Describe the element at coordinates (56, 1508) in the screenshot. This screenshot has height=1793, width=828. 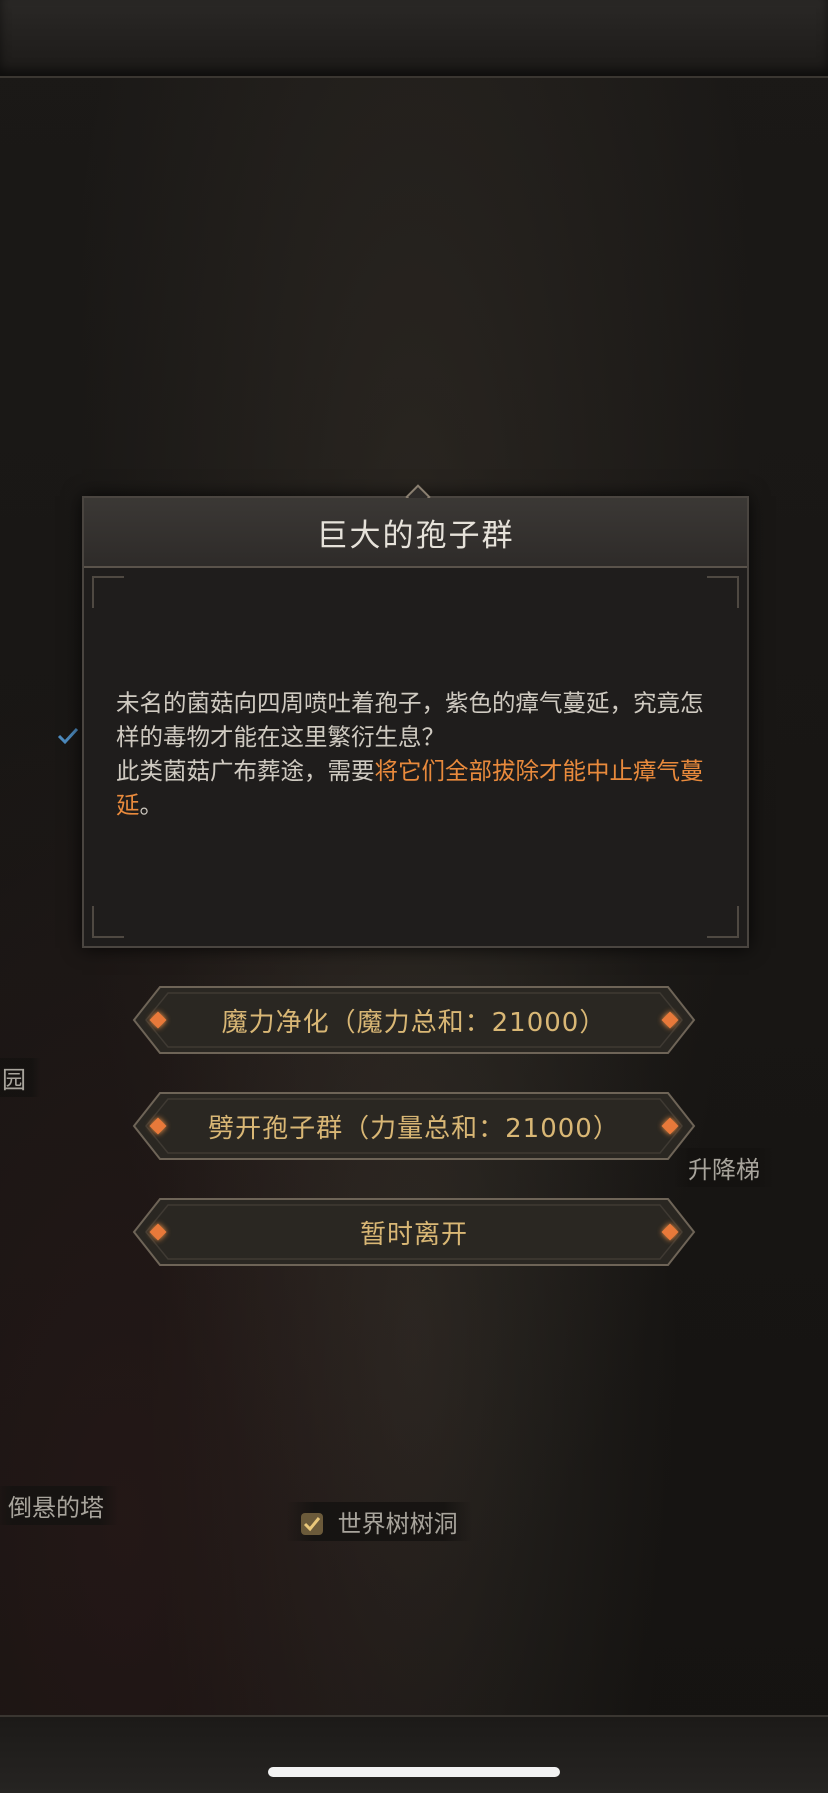
I see `map-label-hanging-tower-text: 倒悬的塔` at that location.